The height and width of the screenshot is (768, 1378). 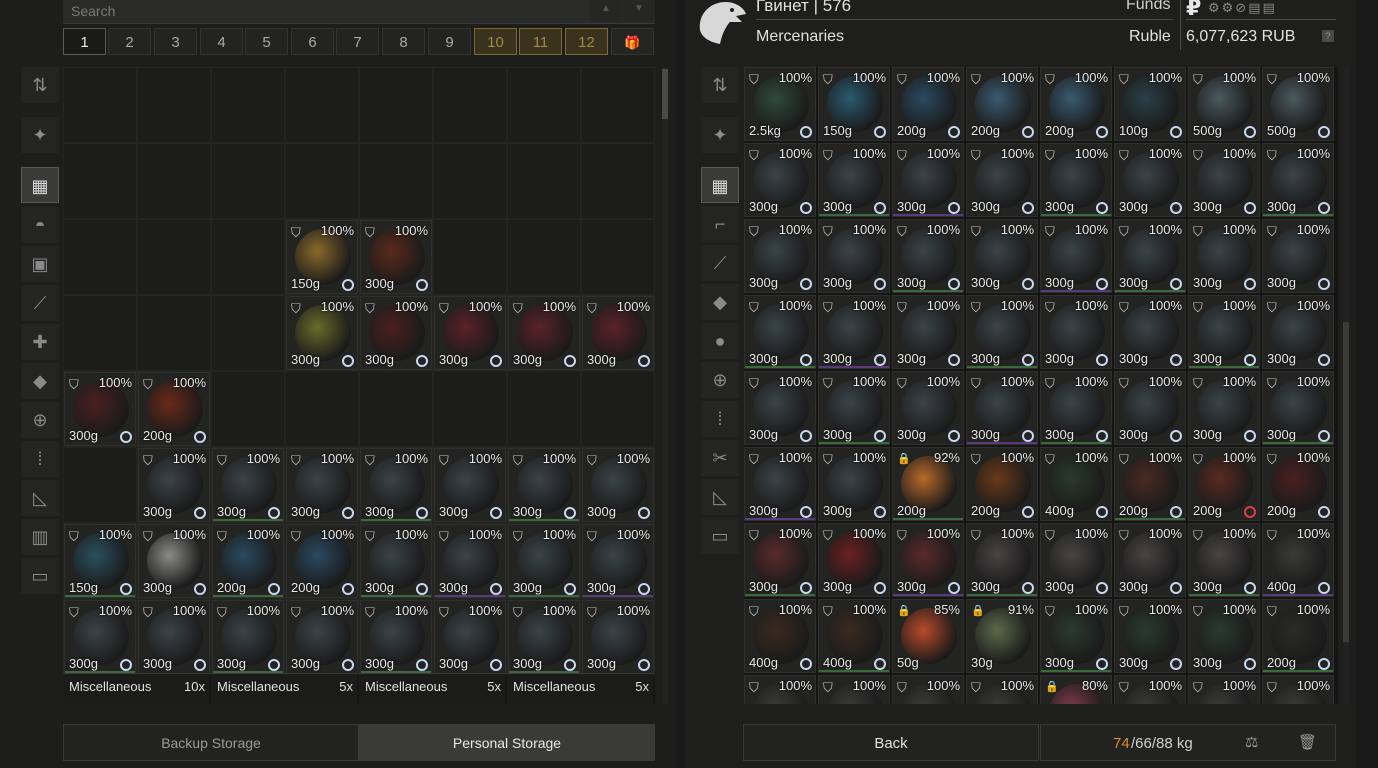 What do you see at coordinates (1307, 742) in the screenshot?
I see `trash-icon: 🗑` at bounding box center [1307, 742].